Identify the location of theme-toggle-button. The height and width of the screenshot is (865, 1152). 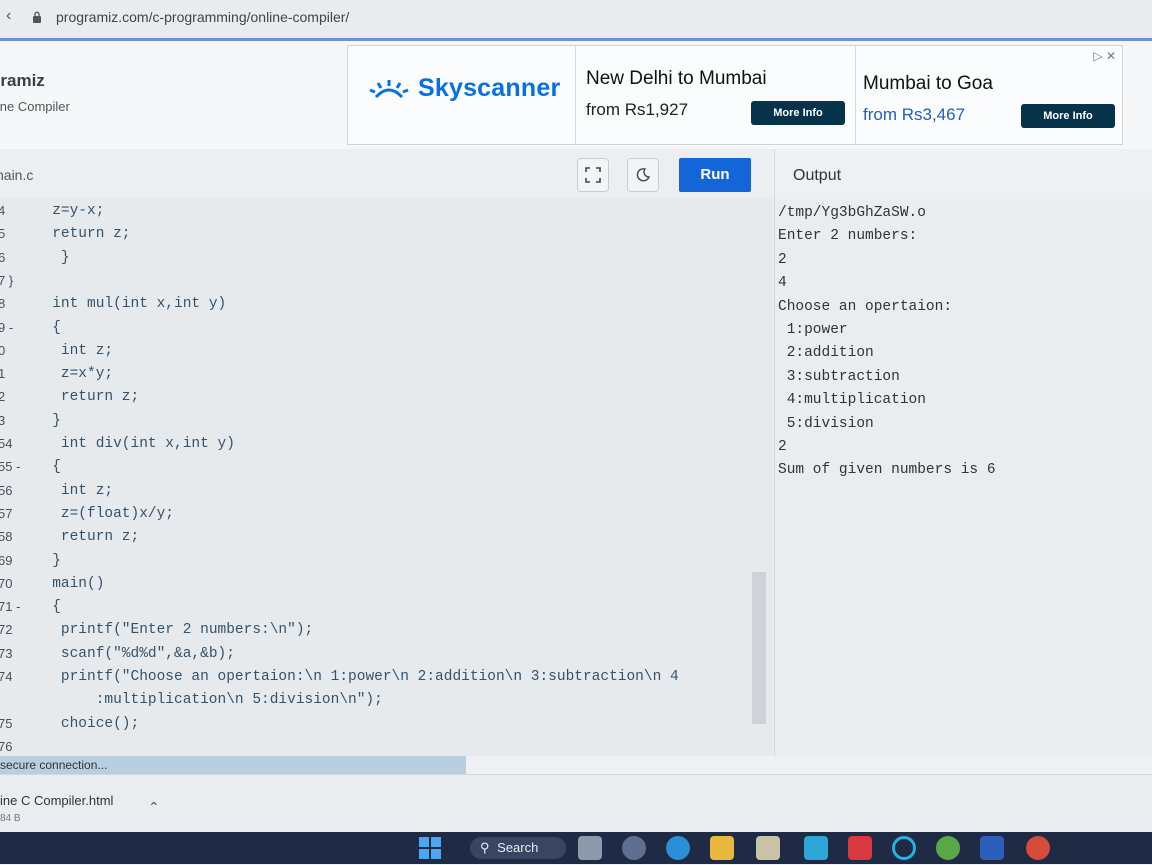
(643, 175).